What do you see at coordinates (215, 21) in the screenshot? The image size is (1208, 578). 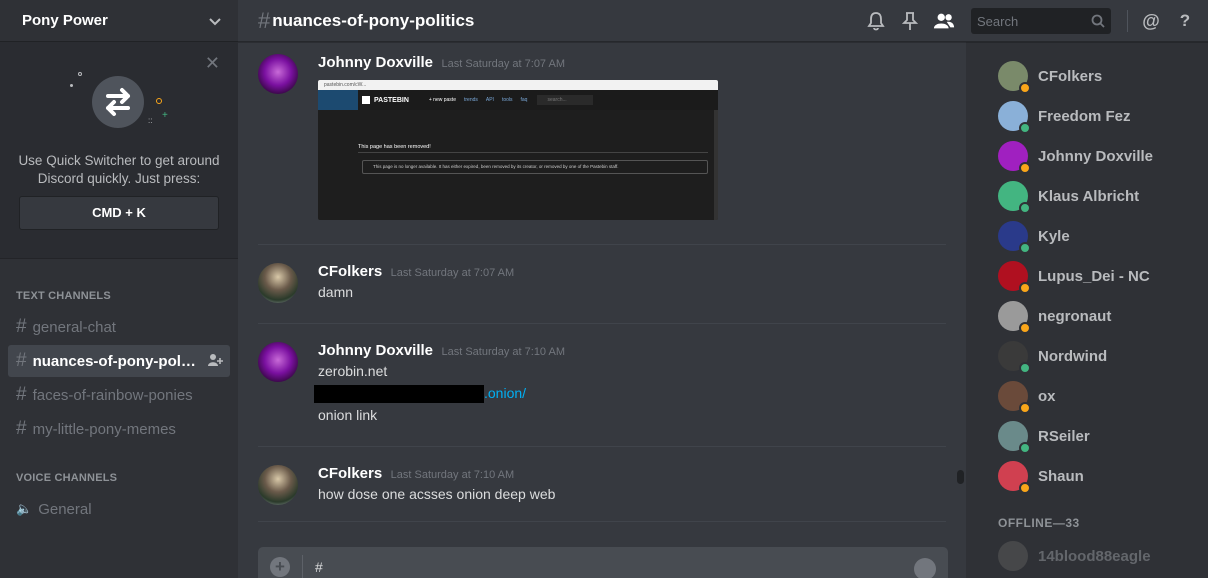 I see `chevron-down-icon` at bounding box center [215, 21].